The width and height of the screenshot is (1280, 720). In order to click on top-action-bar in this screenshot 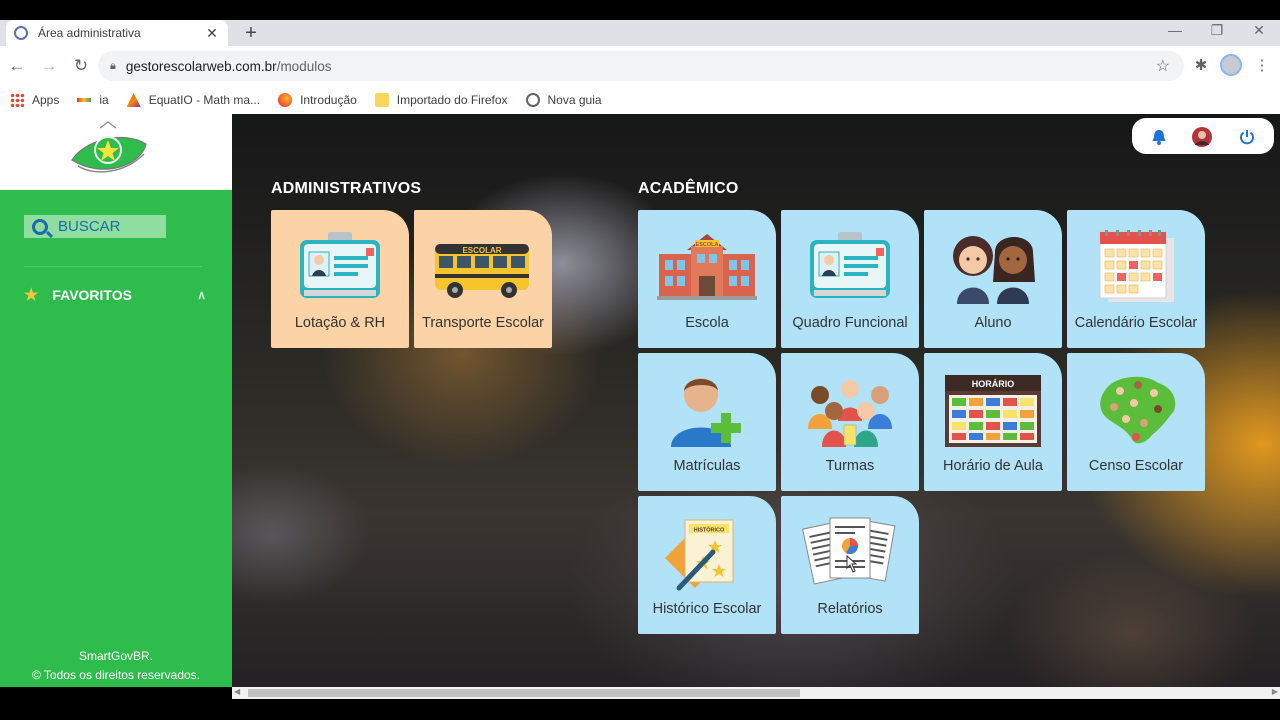, I will do `click(1203, 136)`.